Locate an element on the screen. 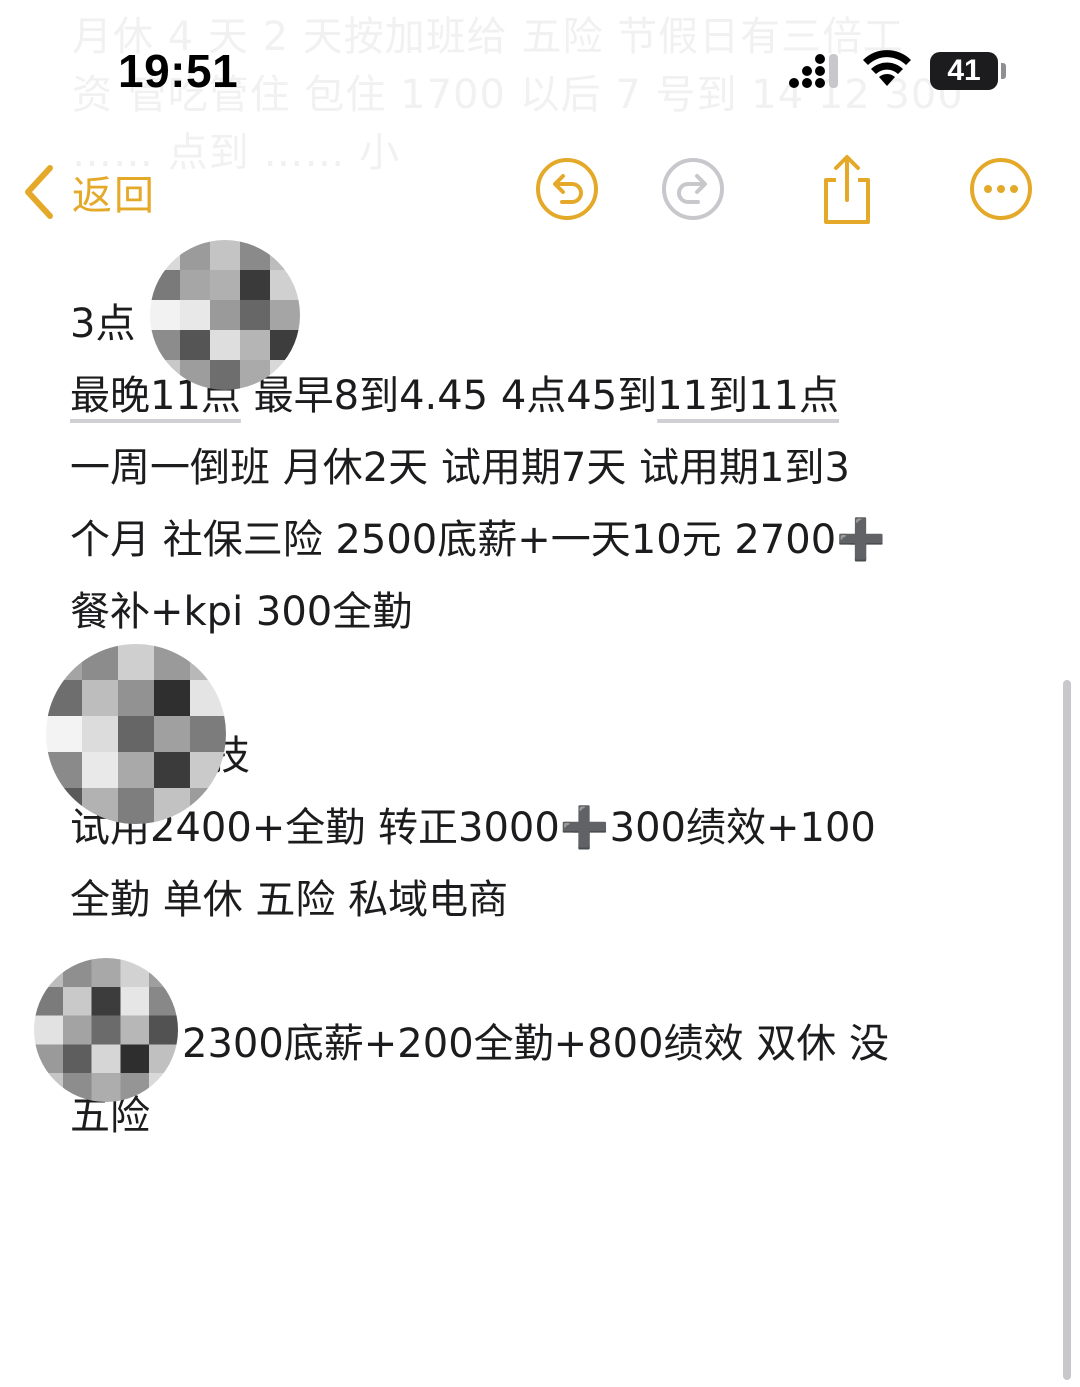 Image resolution: width=1080 pixels, height=1387 pixels. back-button: 返回 is located at coordinates (89, 192).